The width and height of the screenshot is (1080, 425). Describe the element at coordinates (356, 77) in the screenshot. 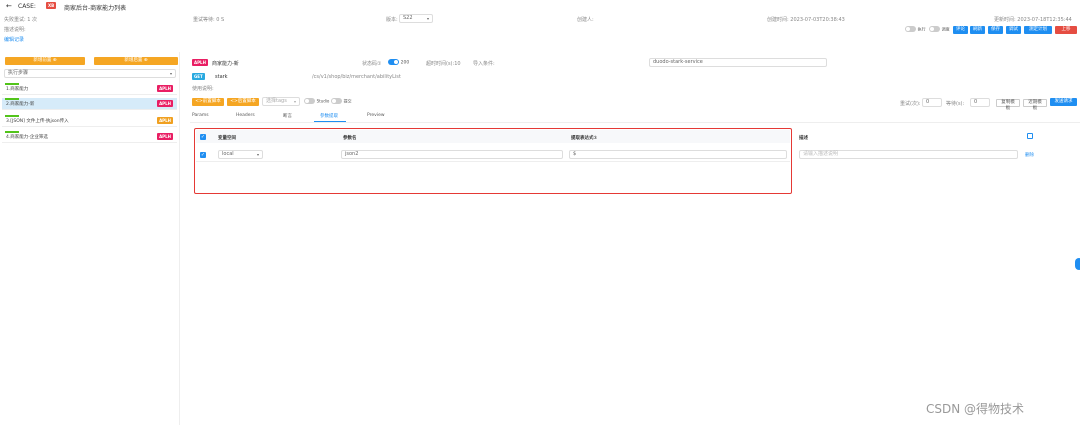

I see `api-path: /cs/v1/shop/biz/merchant/abilityList` at that location.